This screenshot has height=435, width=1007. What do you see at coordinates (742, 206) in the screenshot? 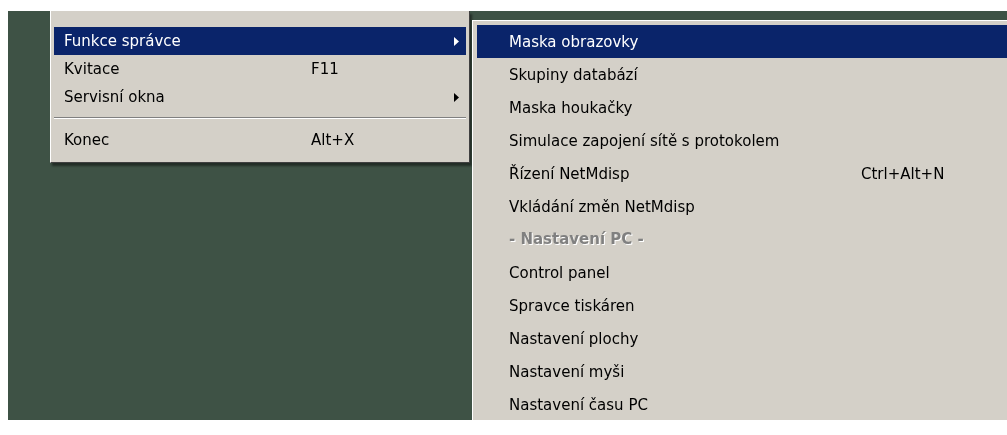
I see `menu-item: Vkládání změn NetMdisp` at bounding box center [742, 206].